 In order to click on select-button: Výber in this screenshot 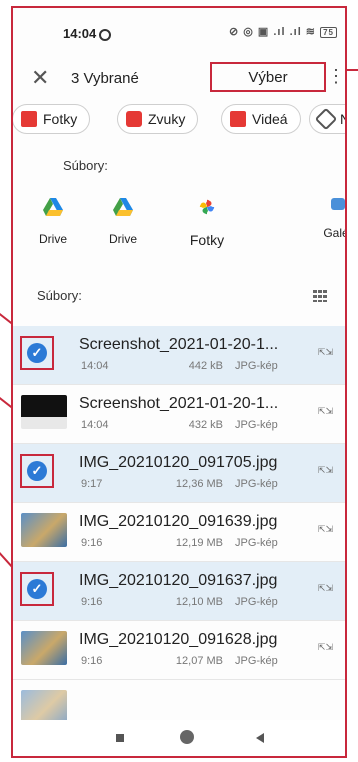, I will do `click(268, 77)`.